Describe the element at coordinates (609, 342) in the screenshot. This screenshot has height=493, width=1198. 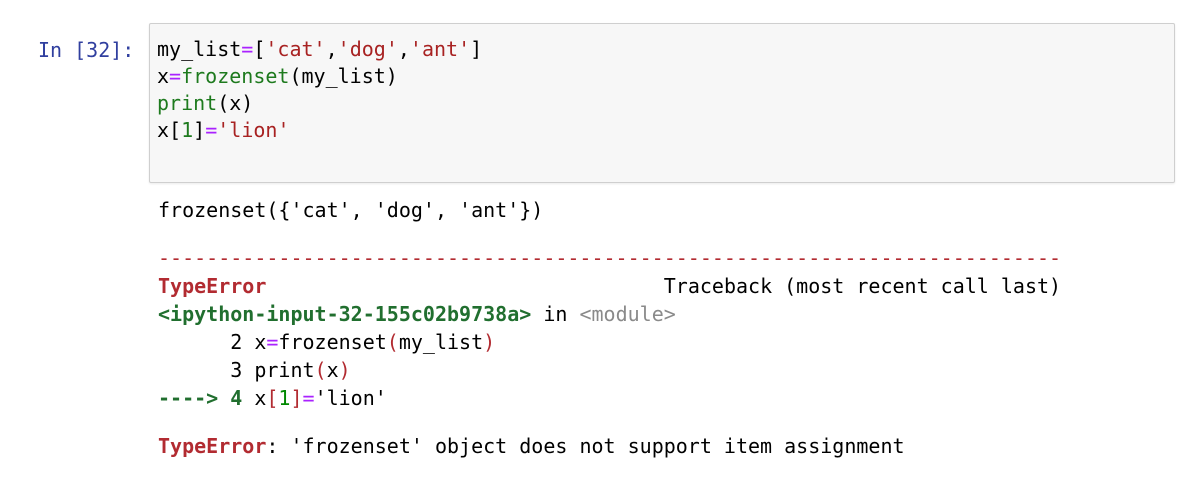
I see `traceback-line-2: 2 x=frozenset(my_list)` at that location.